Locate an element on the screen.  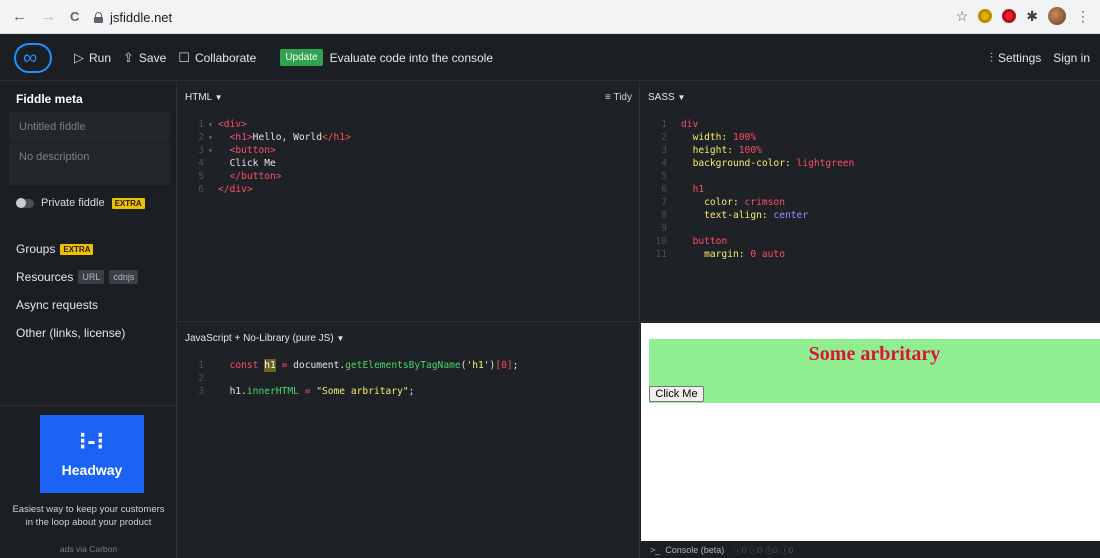
result-div: Some arbritary Click Me is located at coordinates (874, 371).